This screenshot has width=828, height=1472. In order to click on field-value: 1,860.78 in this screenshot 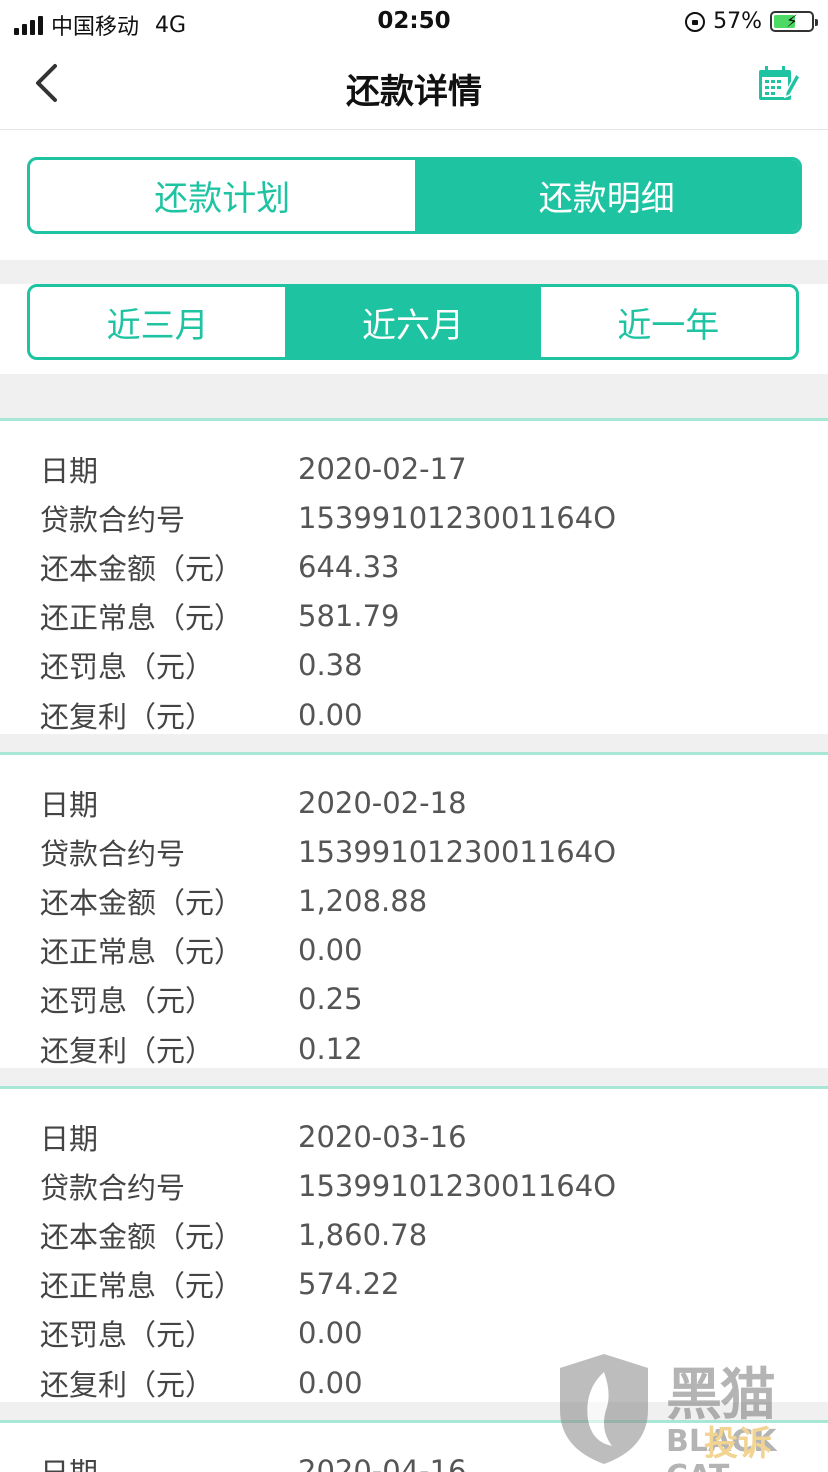, I will do `click(363, 1234)`.